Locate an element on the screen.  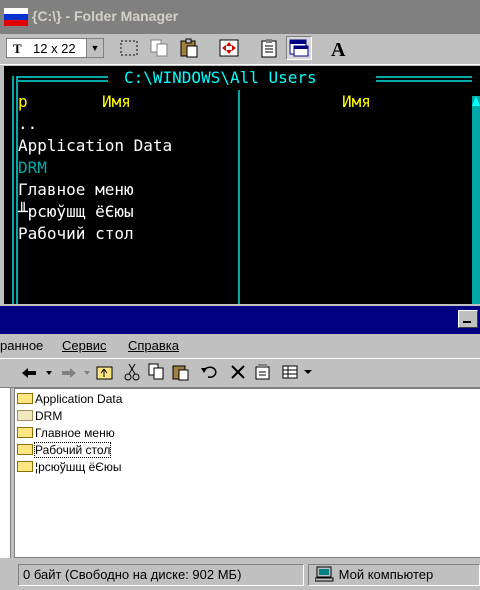
dos-col-name-left: Имя is located at coordinates (116, 101).